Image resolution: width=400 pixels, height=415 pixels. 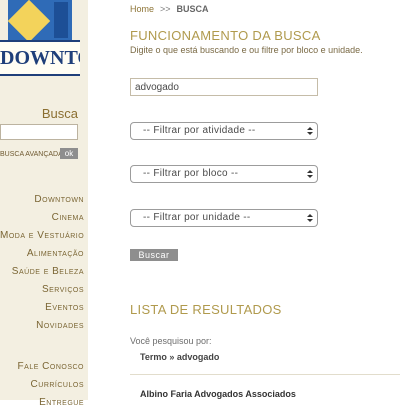 I want to click on logo-graphic, so click(x=40, y=20).